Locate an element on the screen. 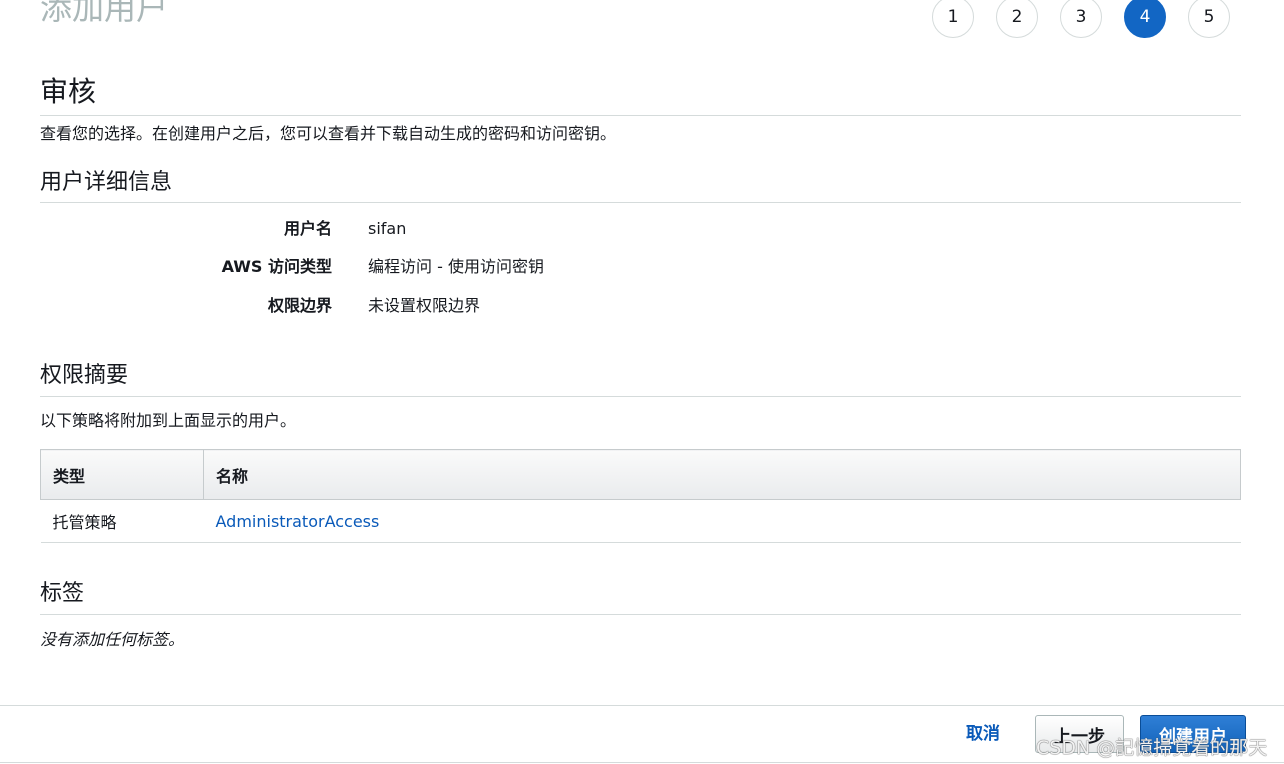  wizard-steps: 1 2 3 4 5 is located at coordinates (1081, 19).